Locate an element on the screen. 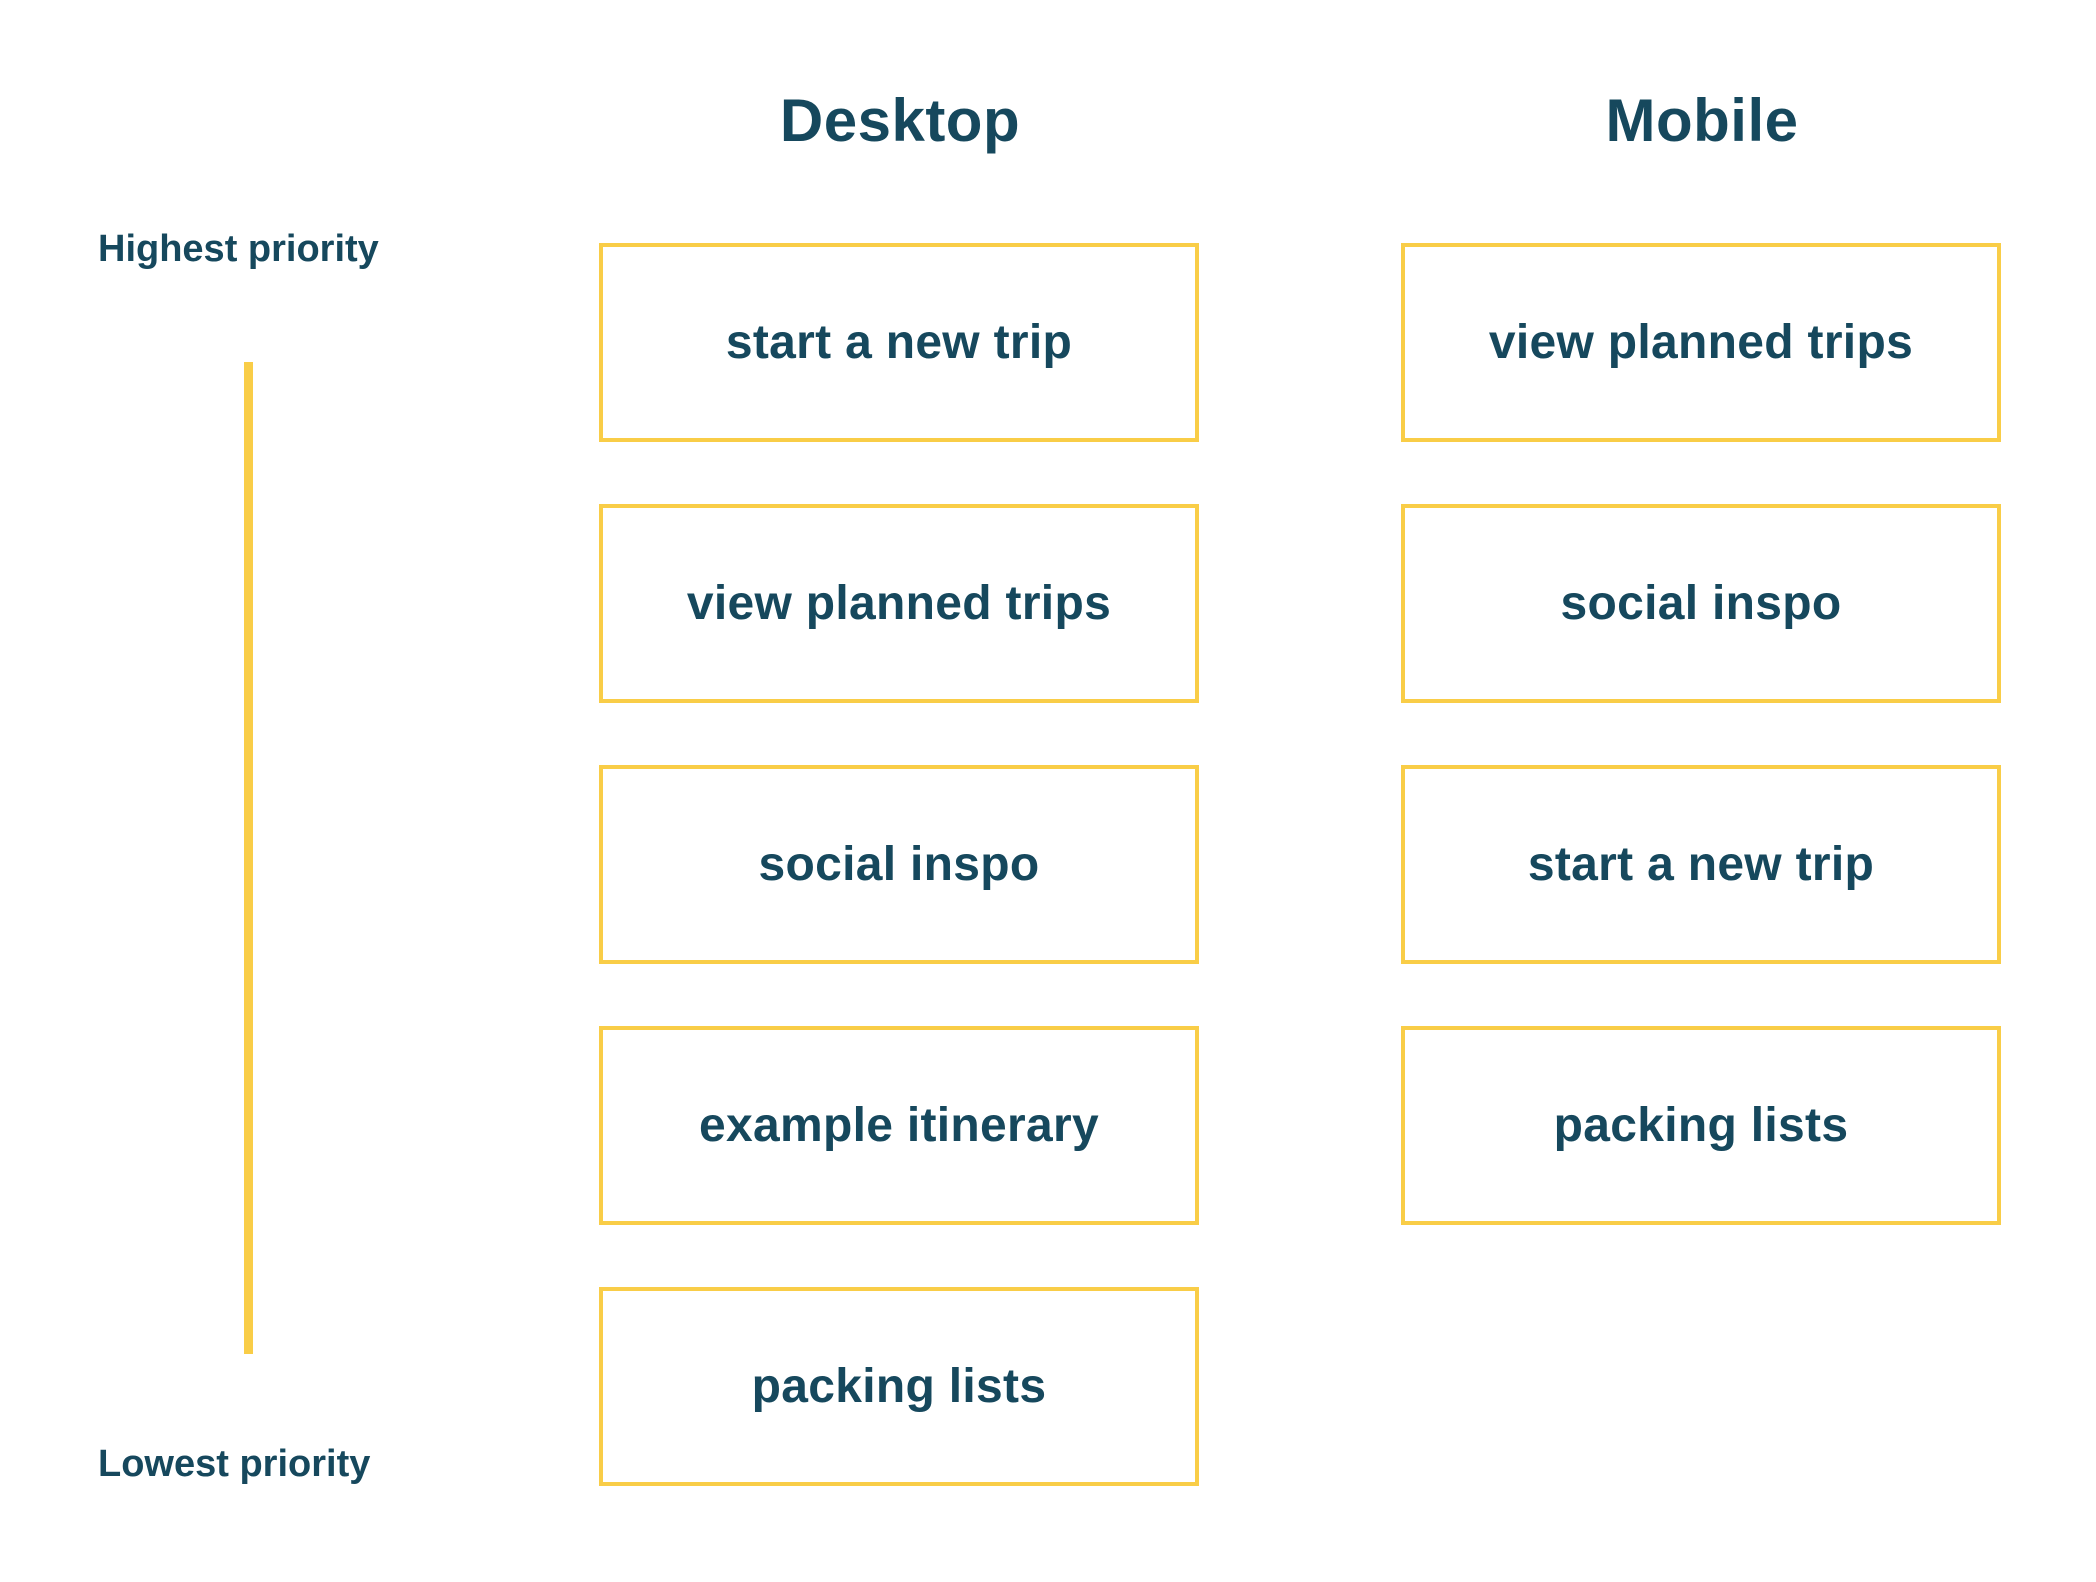  mobile-column-title: Mobile is located at coordinates (1702, 120).